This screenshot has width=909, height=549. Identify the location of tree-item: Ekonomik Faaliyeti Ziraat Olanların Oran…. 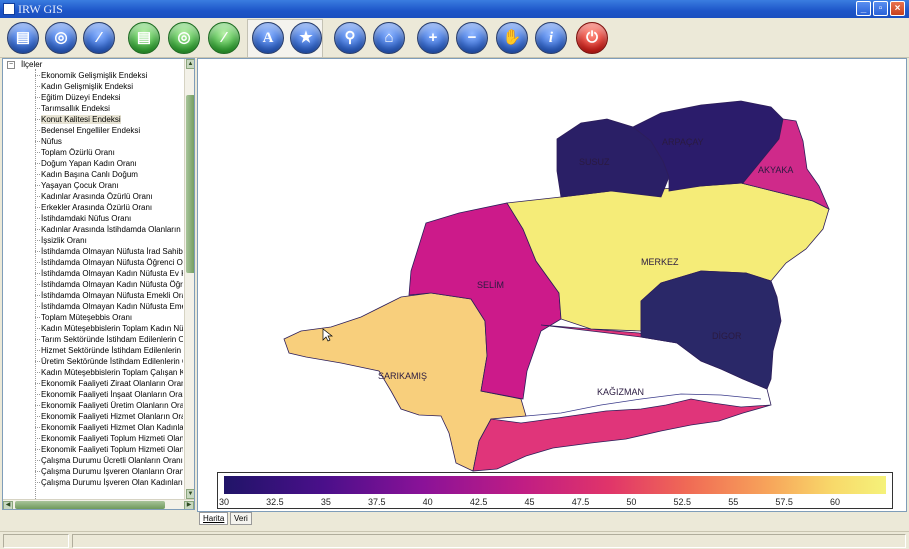
(93, 383).